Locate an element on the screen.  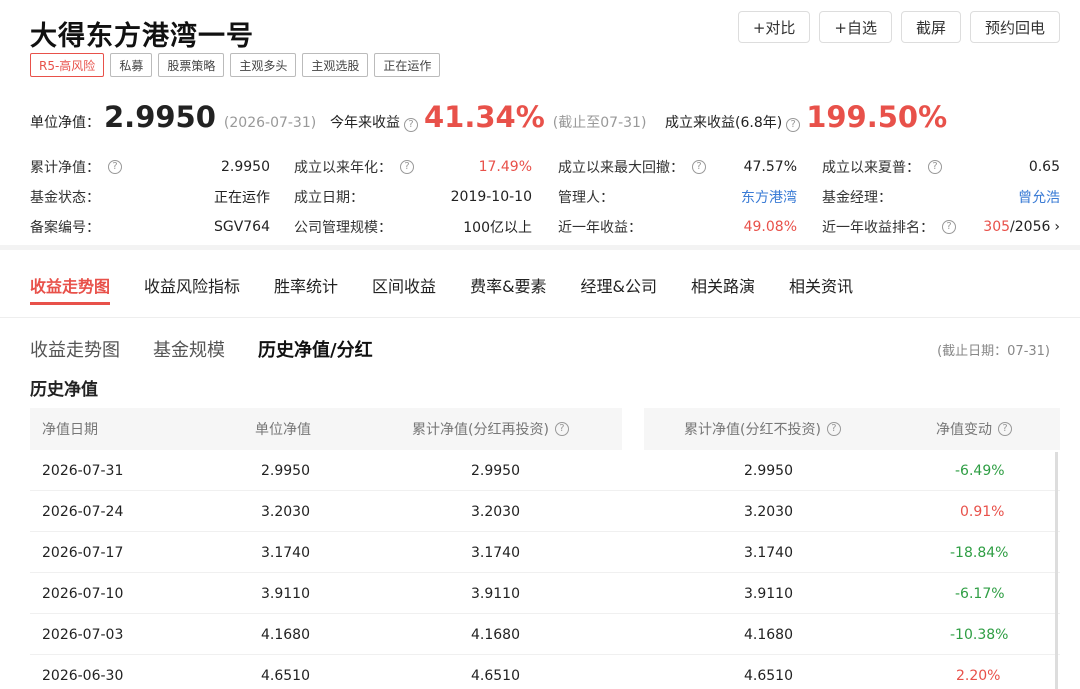
tab-manager-company: 经理&公司 is located at coordinates (619, 285).